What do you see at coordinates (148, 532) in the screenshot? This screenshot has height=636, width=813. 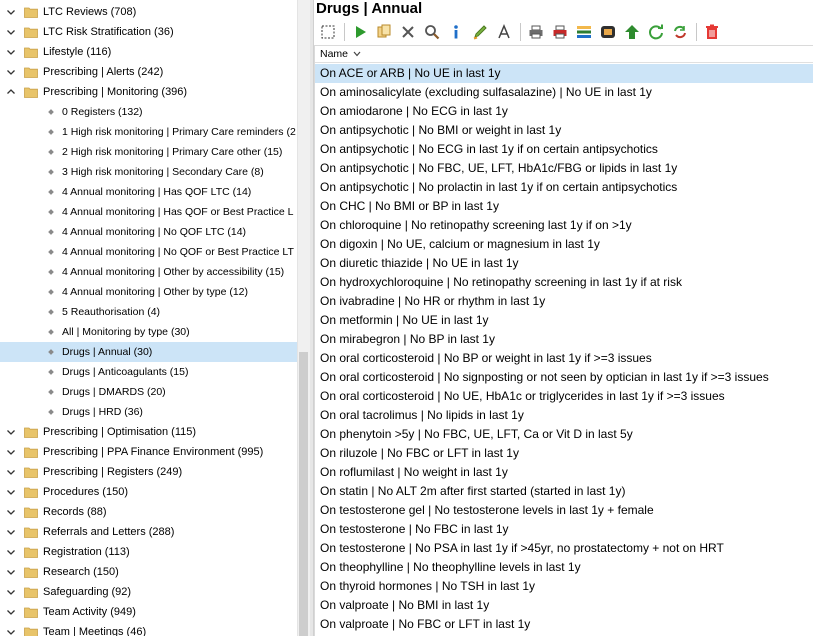 I see `tree-folder-item: Referrals and Letters (288)` at bounding box center [148, 532].